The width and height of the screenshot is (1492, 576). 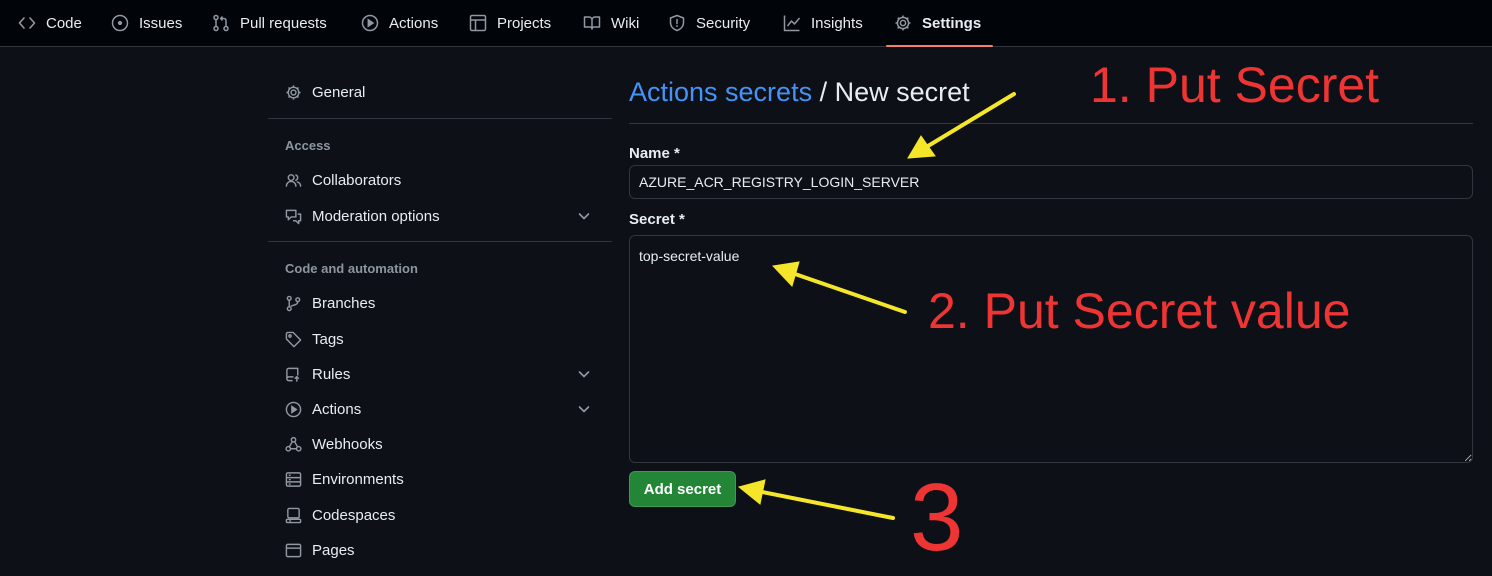 What do you see at coordinates (1051, 182) in the screenshot?
I see `secret-name-input` at bounding box center [1051, 182].